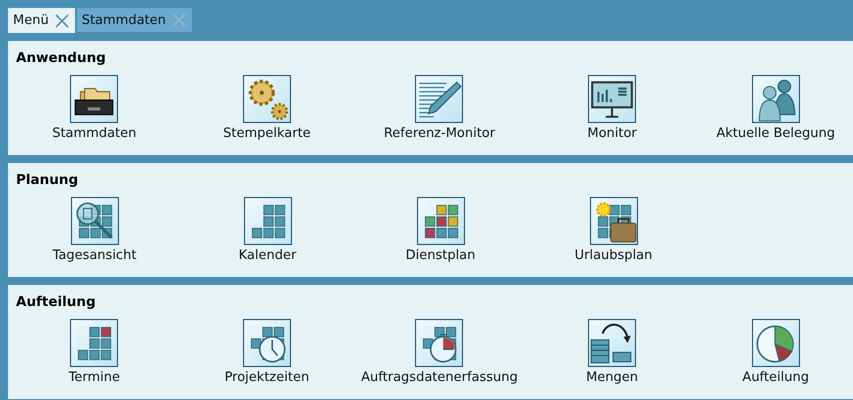 The height and width of the screenshot is (400, 853). What do you see at coordinates (775, 378) in the screenshot?
I see `menu-item-label: Aufteilung` at bounding box center [775, 378].